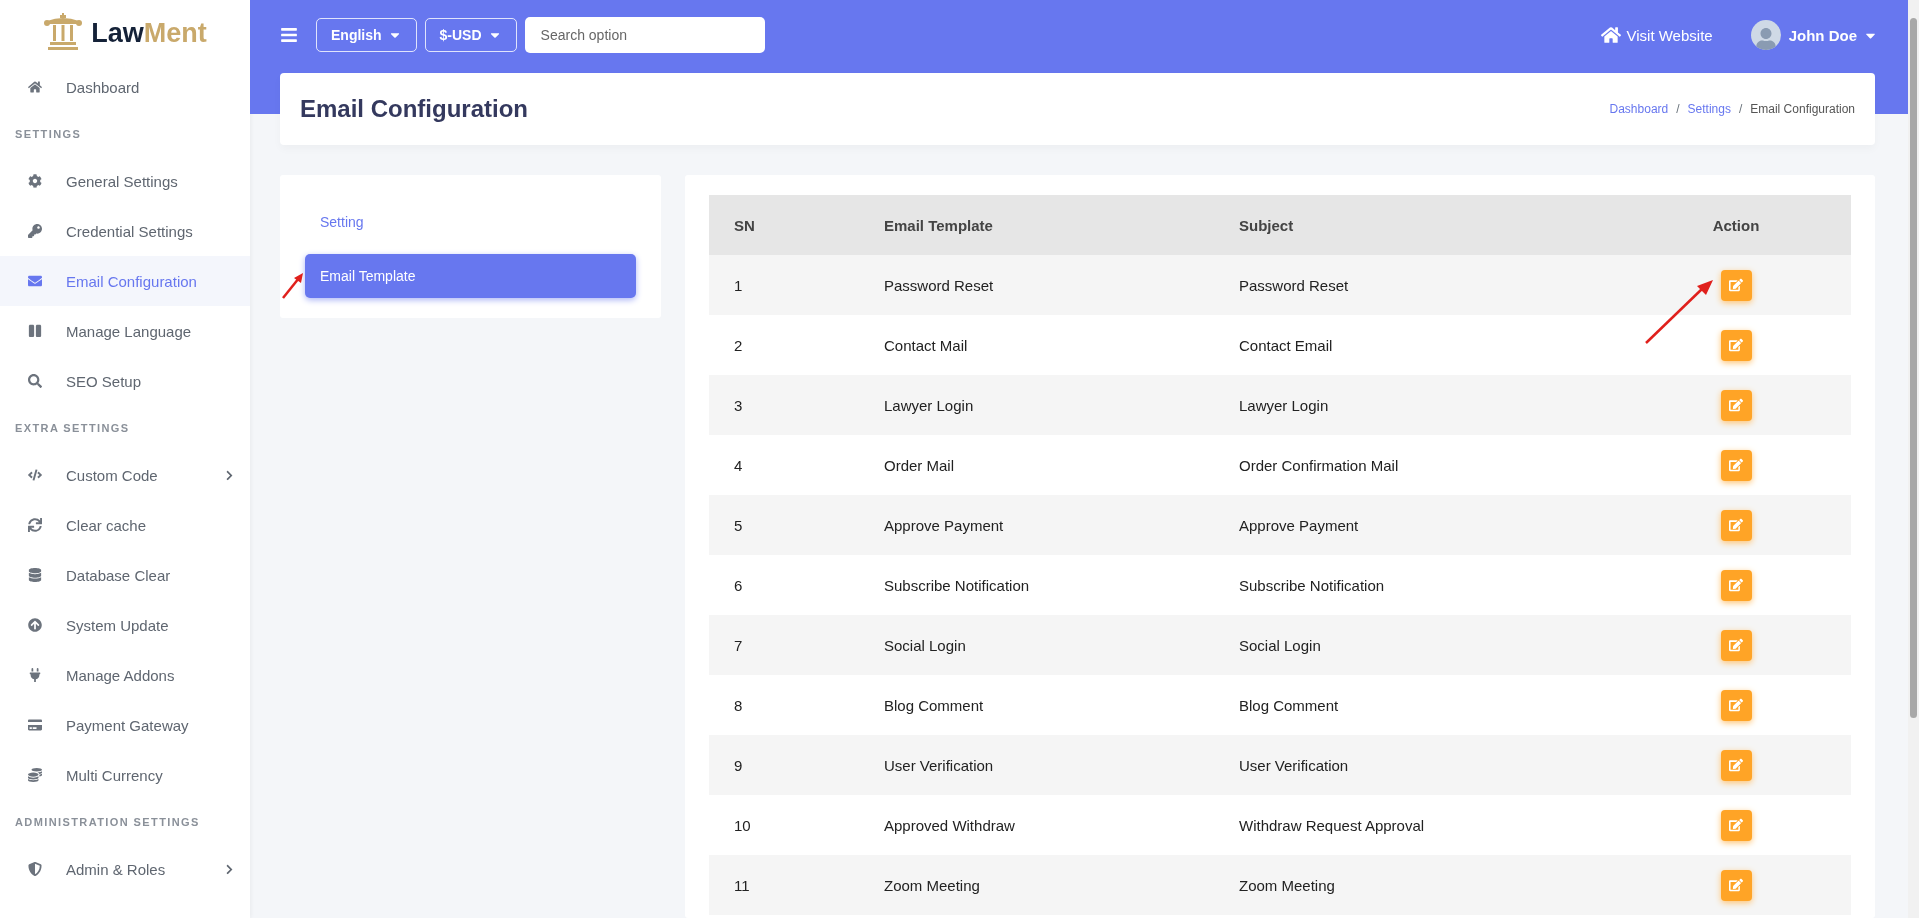  I want to click on sidebar-heading: EXTRA SETTINGS, so click(72, 428).